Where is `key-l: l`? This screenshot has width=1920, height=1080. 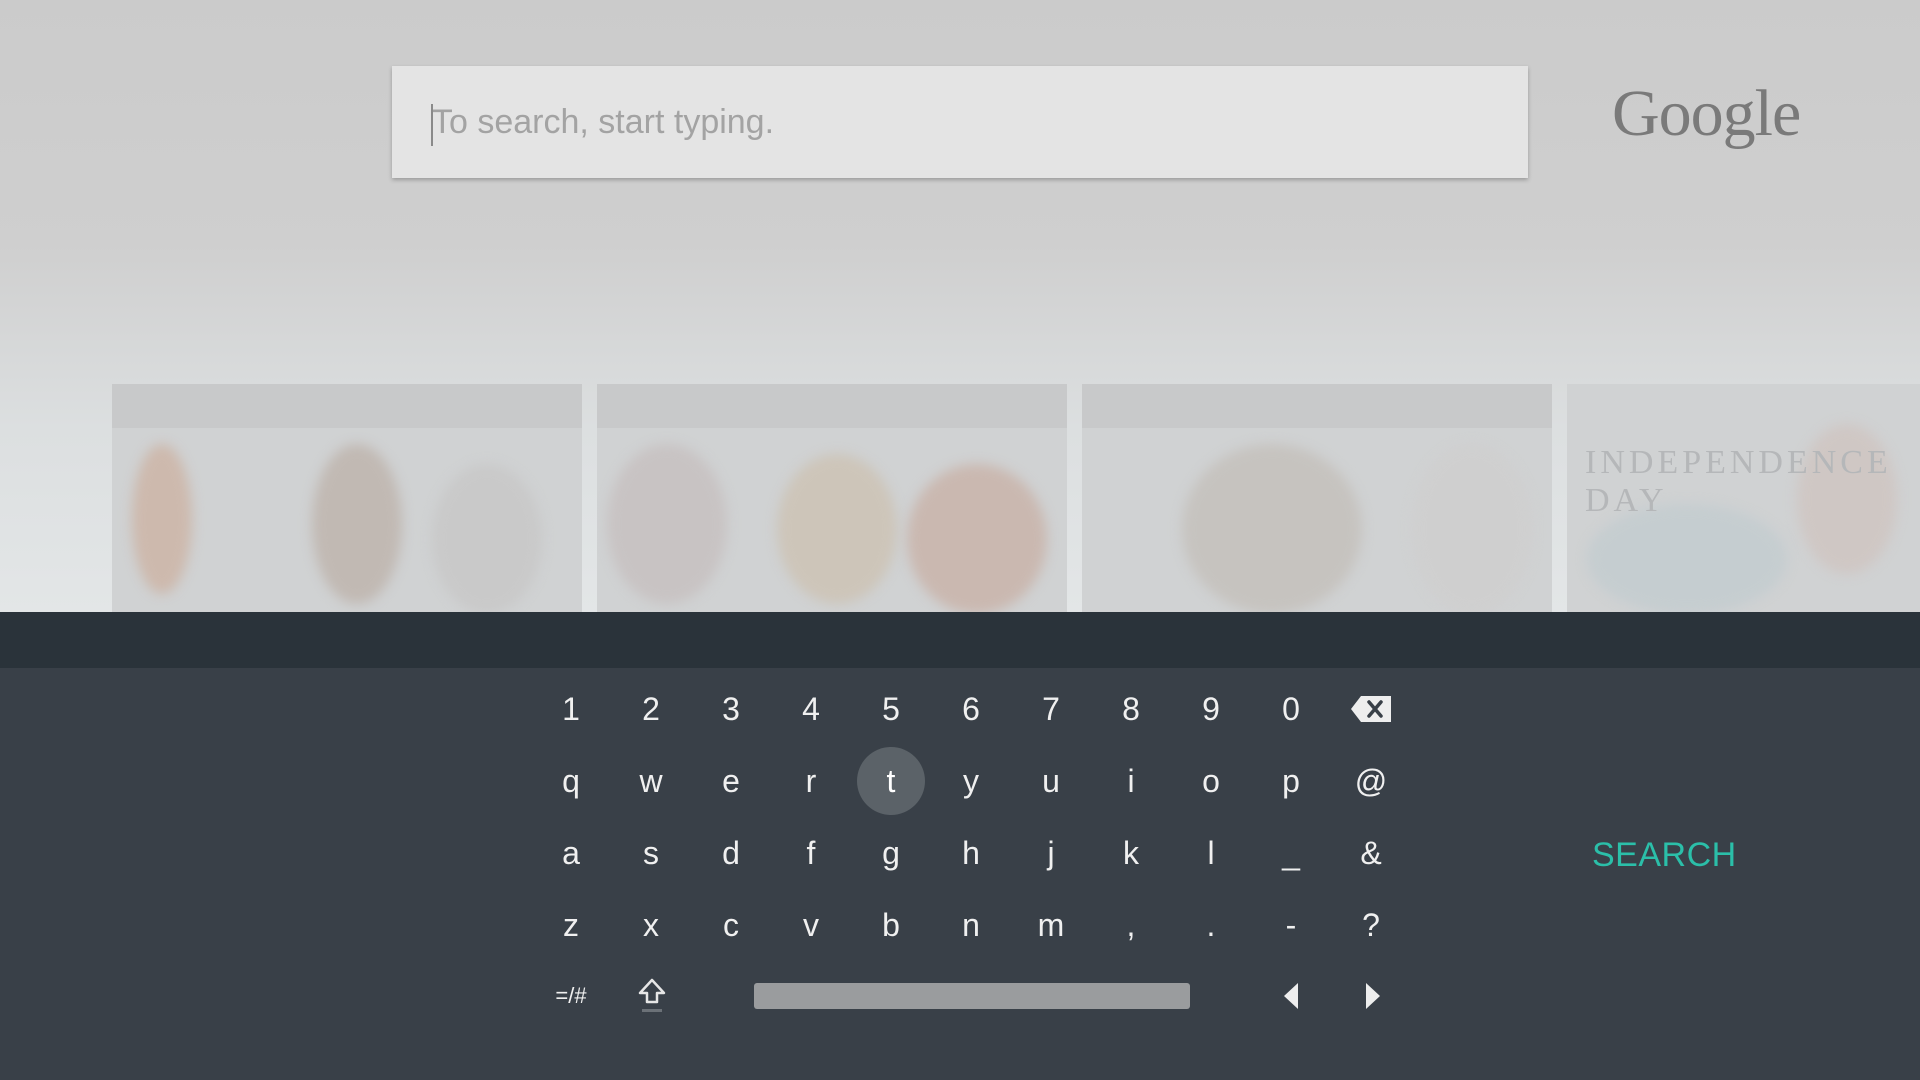
key-l: l is located at coordinates (1211, 853).